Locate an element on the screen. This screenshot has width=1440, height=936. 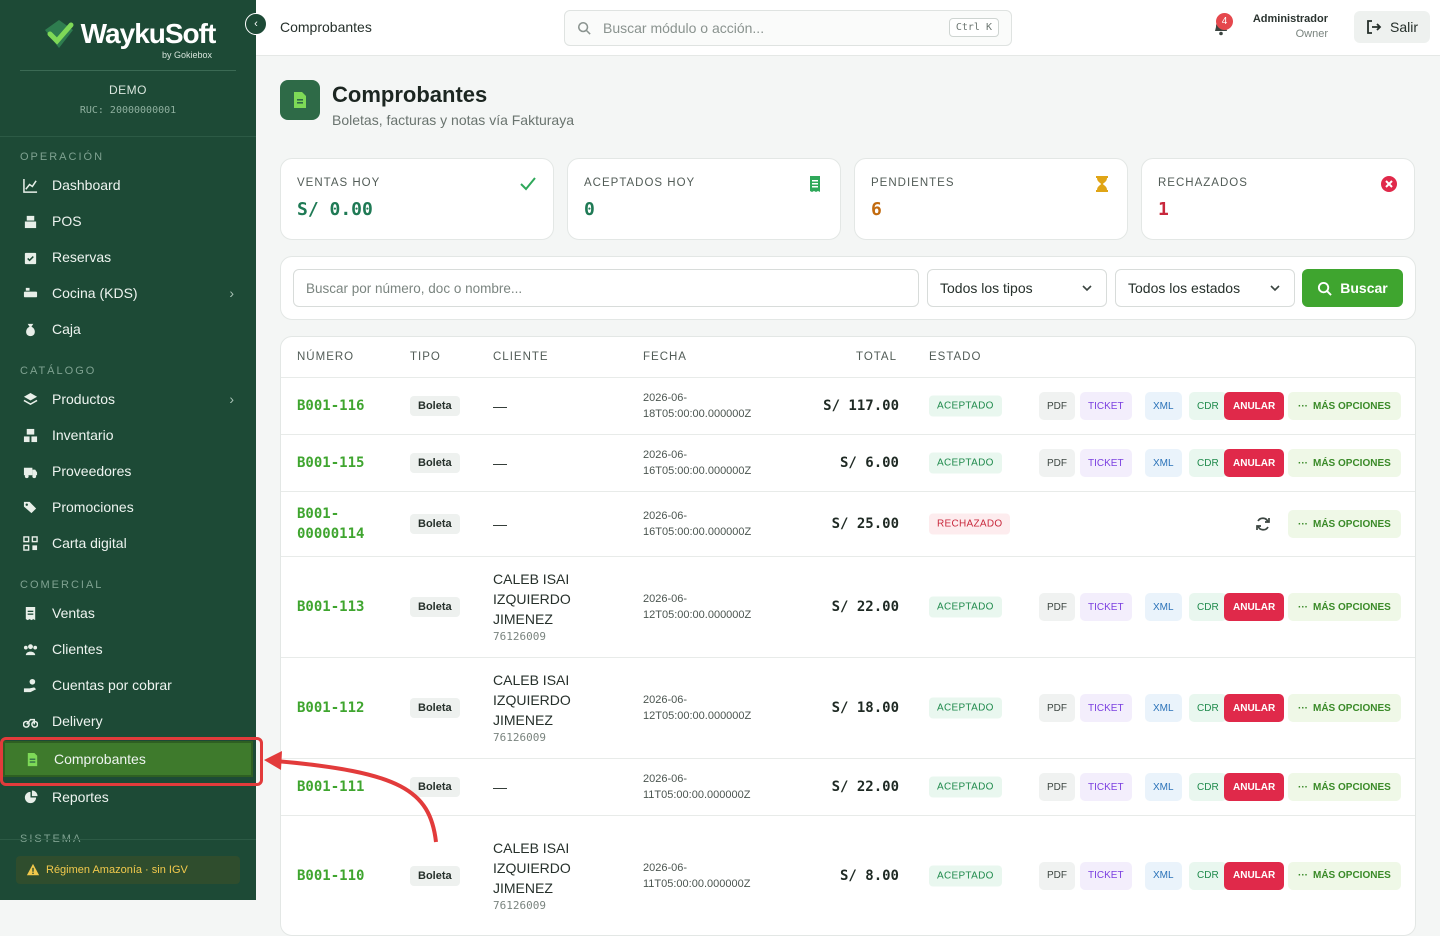
search-button: Buscar is located at coordinates (1352, 288).